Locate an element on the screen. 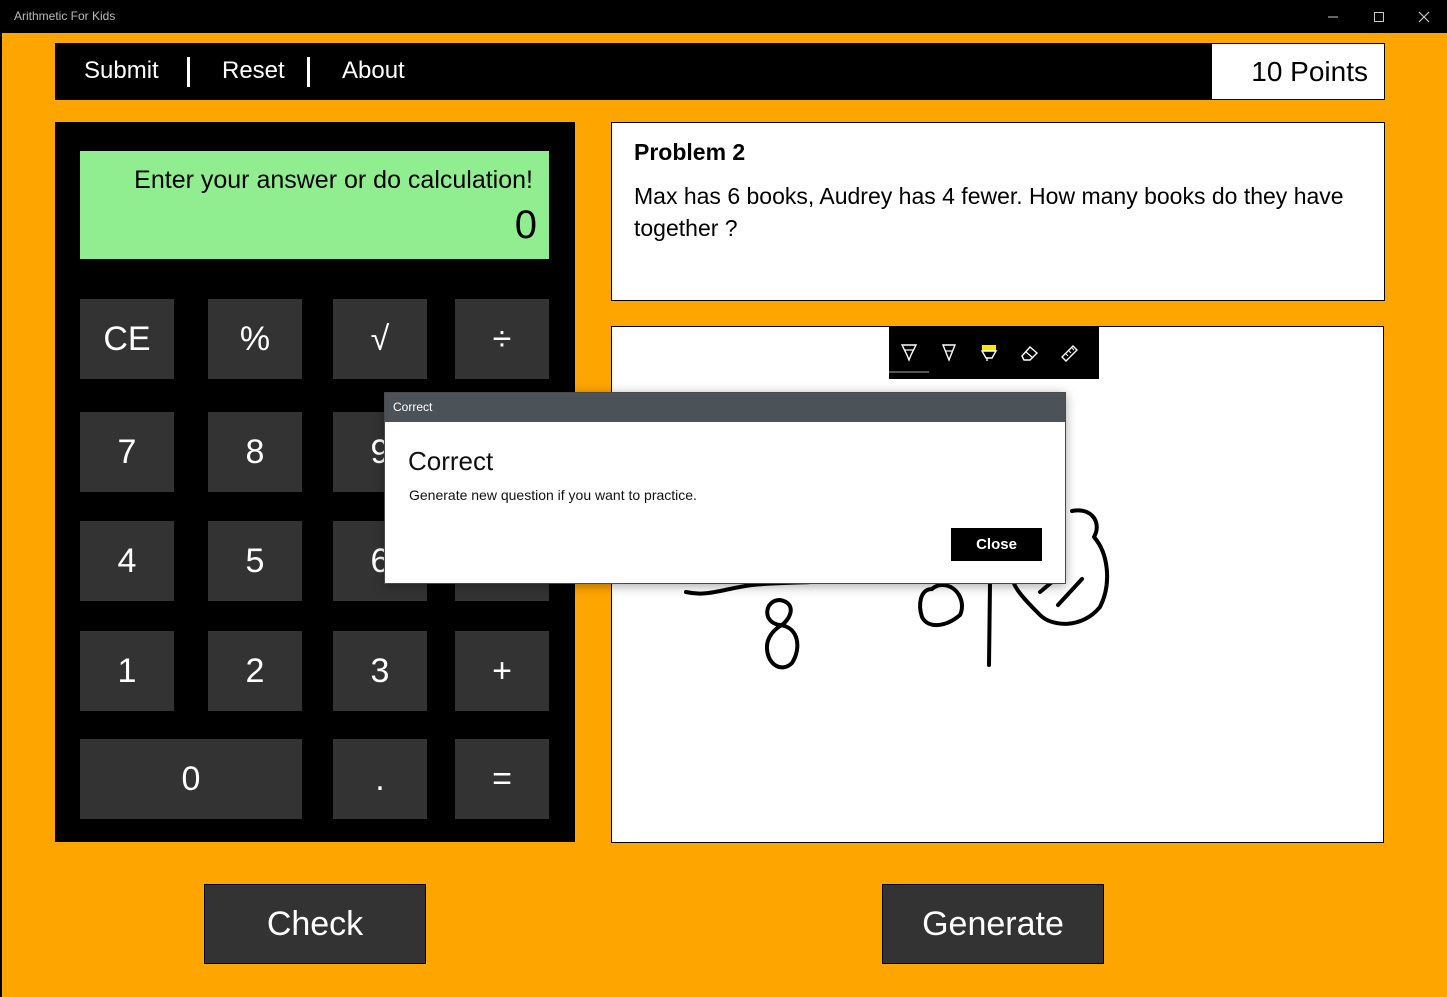 The width and height of the screenshot is (1447, 997). key-clear-entry: CE is located at coordinates (127, 339).